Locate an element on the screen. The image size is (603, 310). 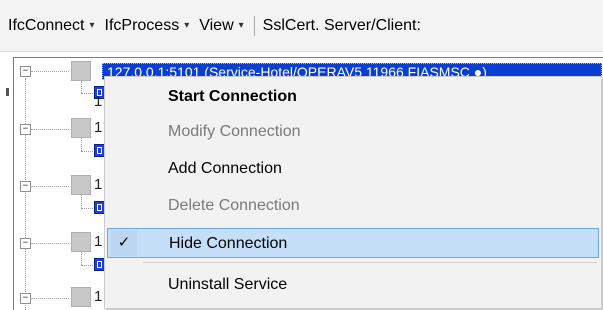
menu-ifcconnect-label: IfcConnect is located at coordinates (46, 25).